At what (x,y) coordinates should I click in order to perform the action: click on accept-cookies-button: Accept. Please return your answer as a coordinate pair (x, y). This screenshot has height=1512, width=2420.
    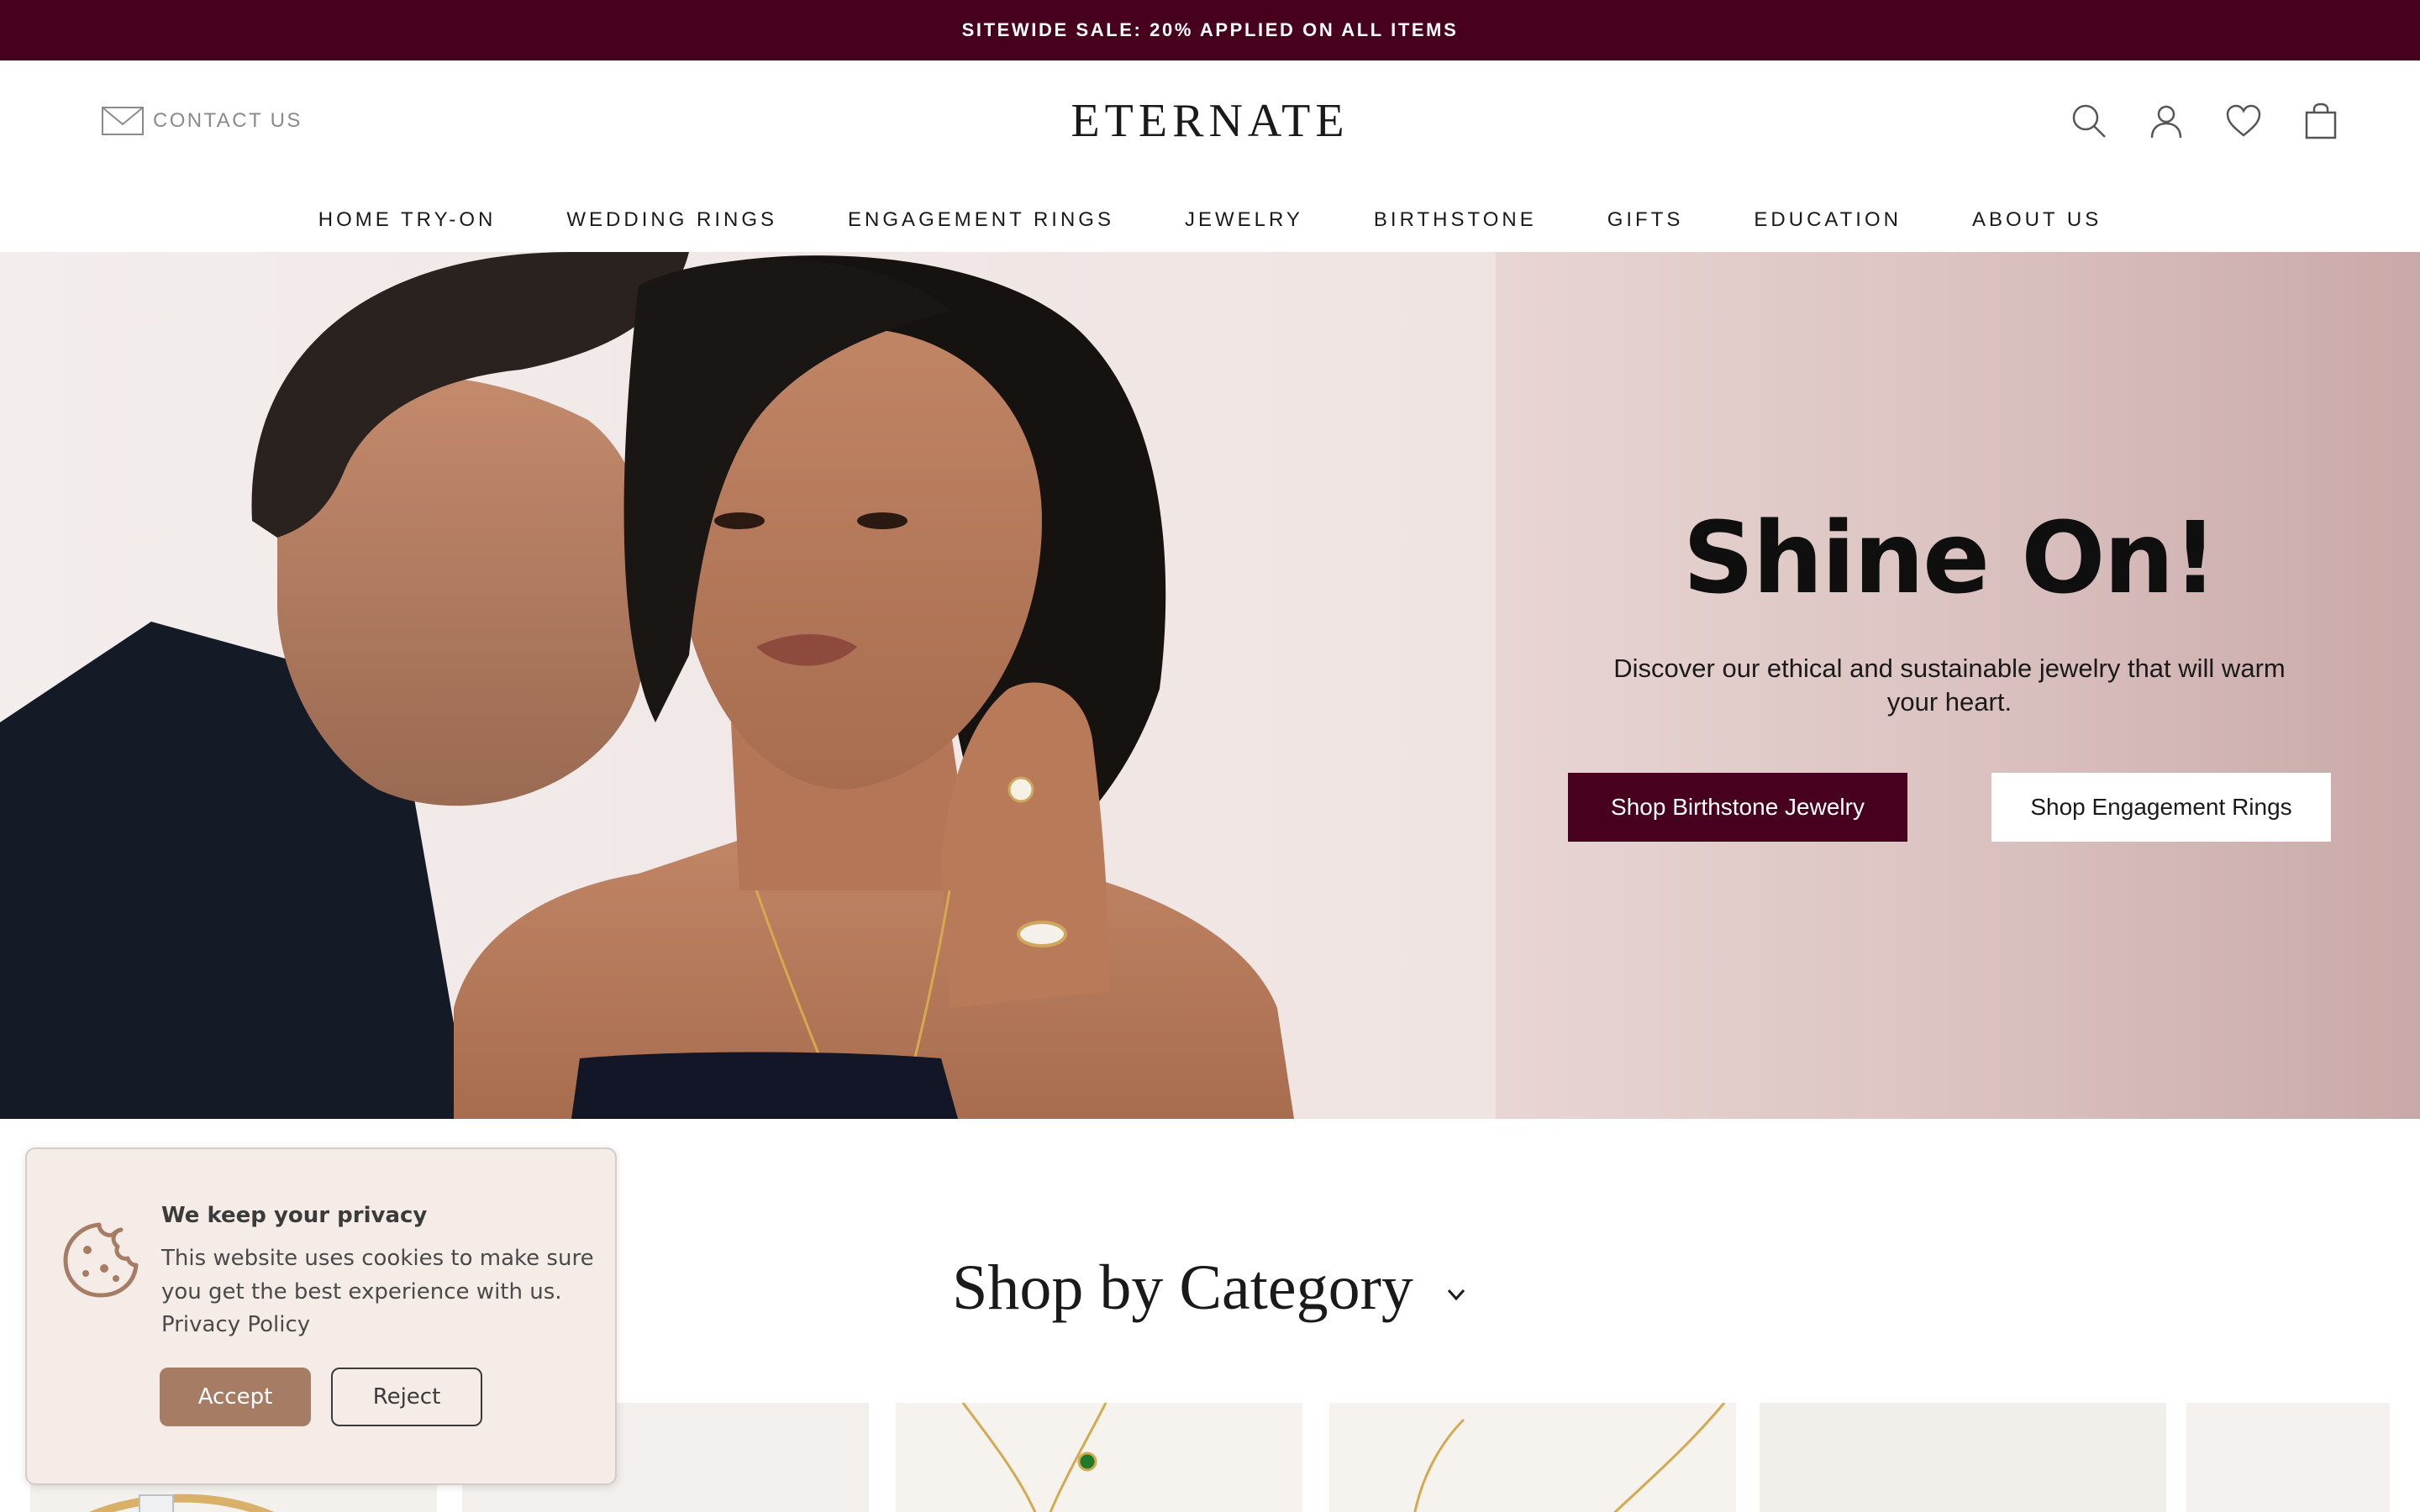
    Looking at the image, I should click on (235, 1397).